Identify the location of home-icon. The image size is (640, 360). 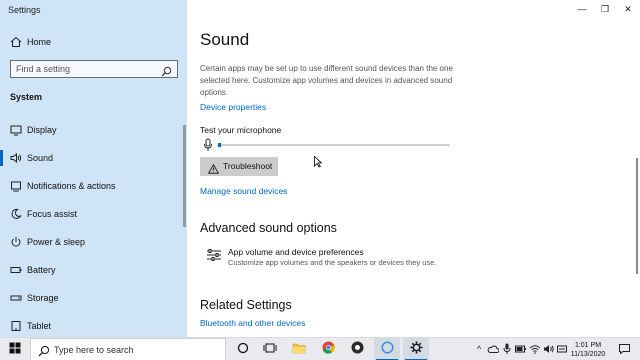
(16, 42).